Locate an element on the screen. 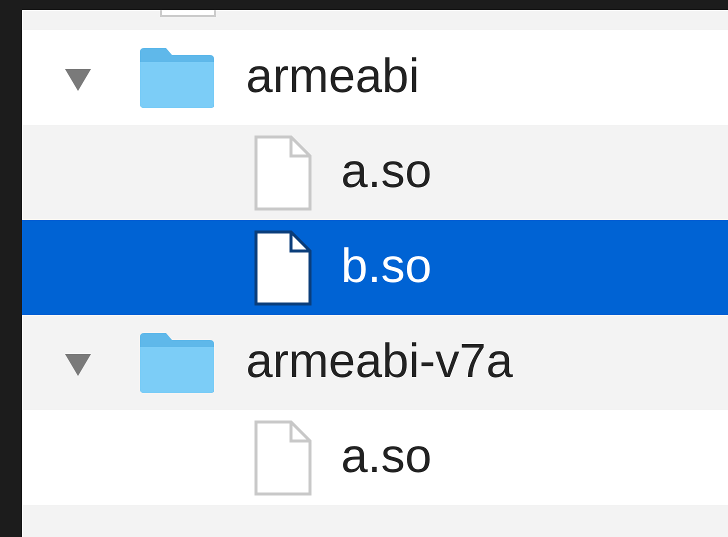  file-name: armeabi is located at coordinates (333, 77).